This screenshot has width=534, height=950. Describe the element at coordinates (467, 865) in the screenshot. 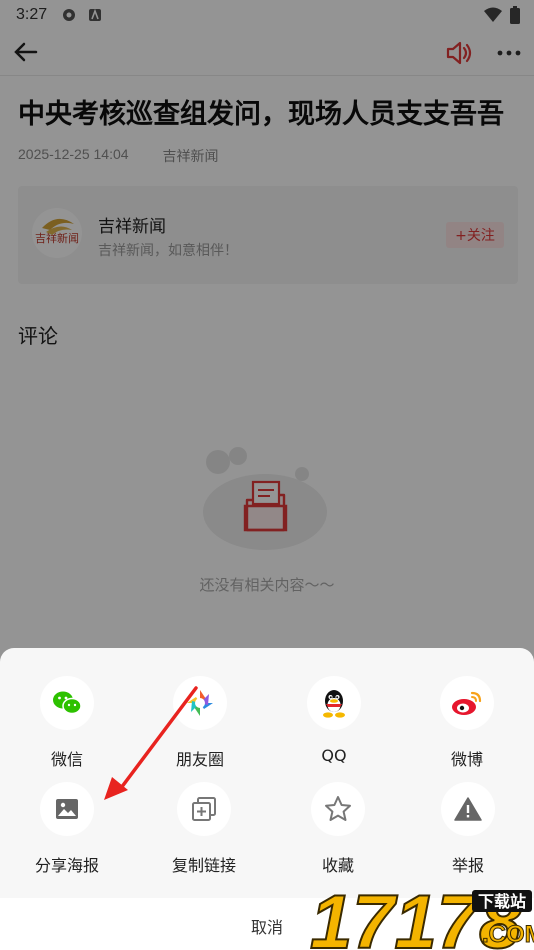

I see `share-label: 举报` at that location.